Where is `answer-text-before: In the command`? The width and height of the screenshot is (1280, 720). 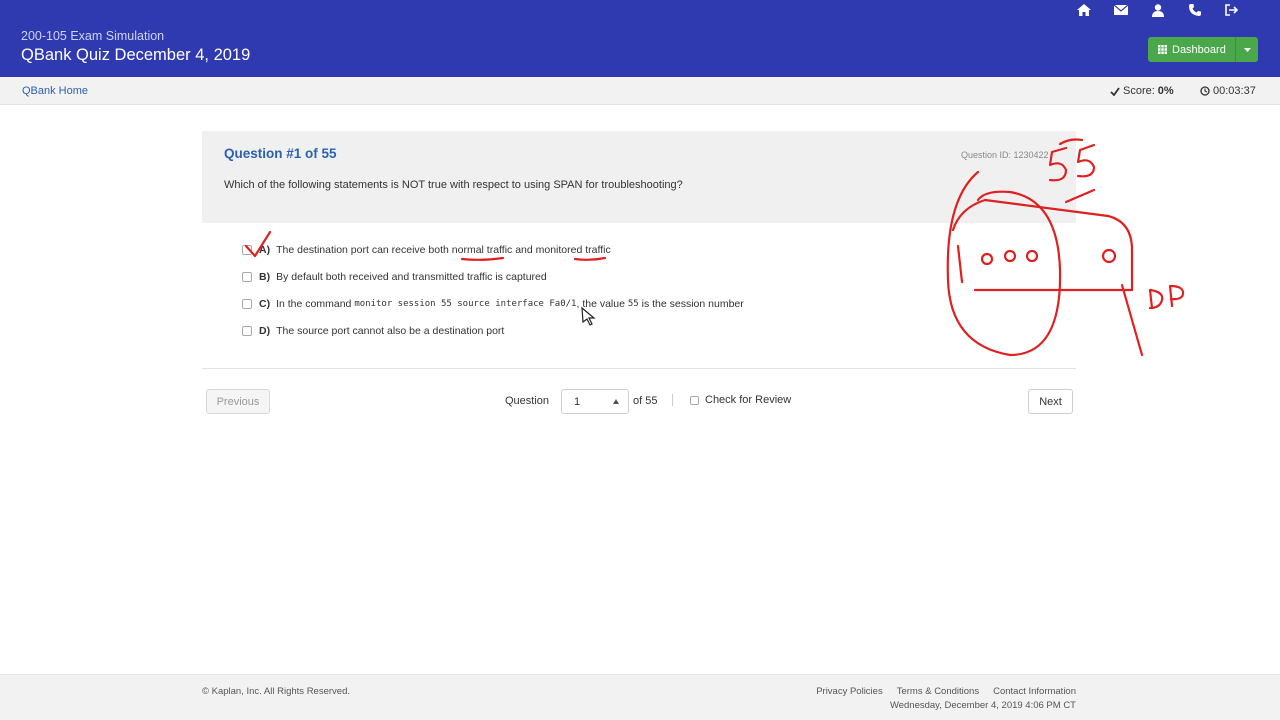
answer-text-before: In the command is located at coordinates (314, 304).